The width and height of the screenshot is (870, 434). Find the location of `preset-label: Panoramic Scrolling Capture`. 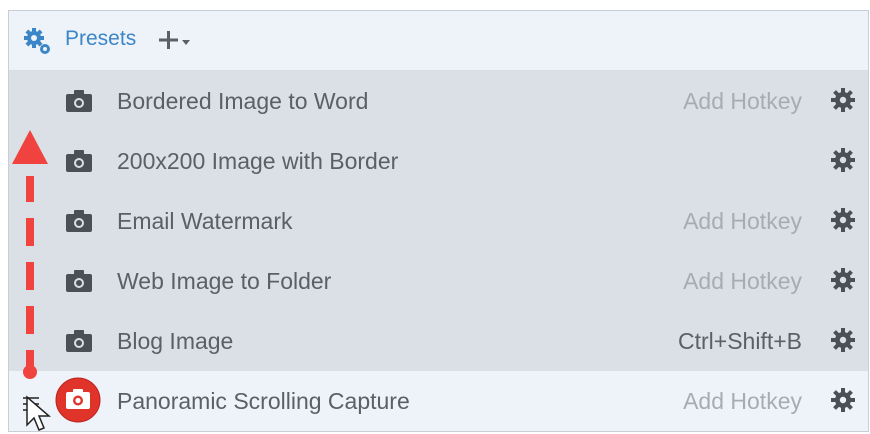

preset-label: Panoramic Scrolling Capture is located at coordinates (263, 401).